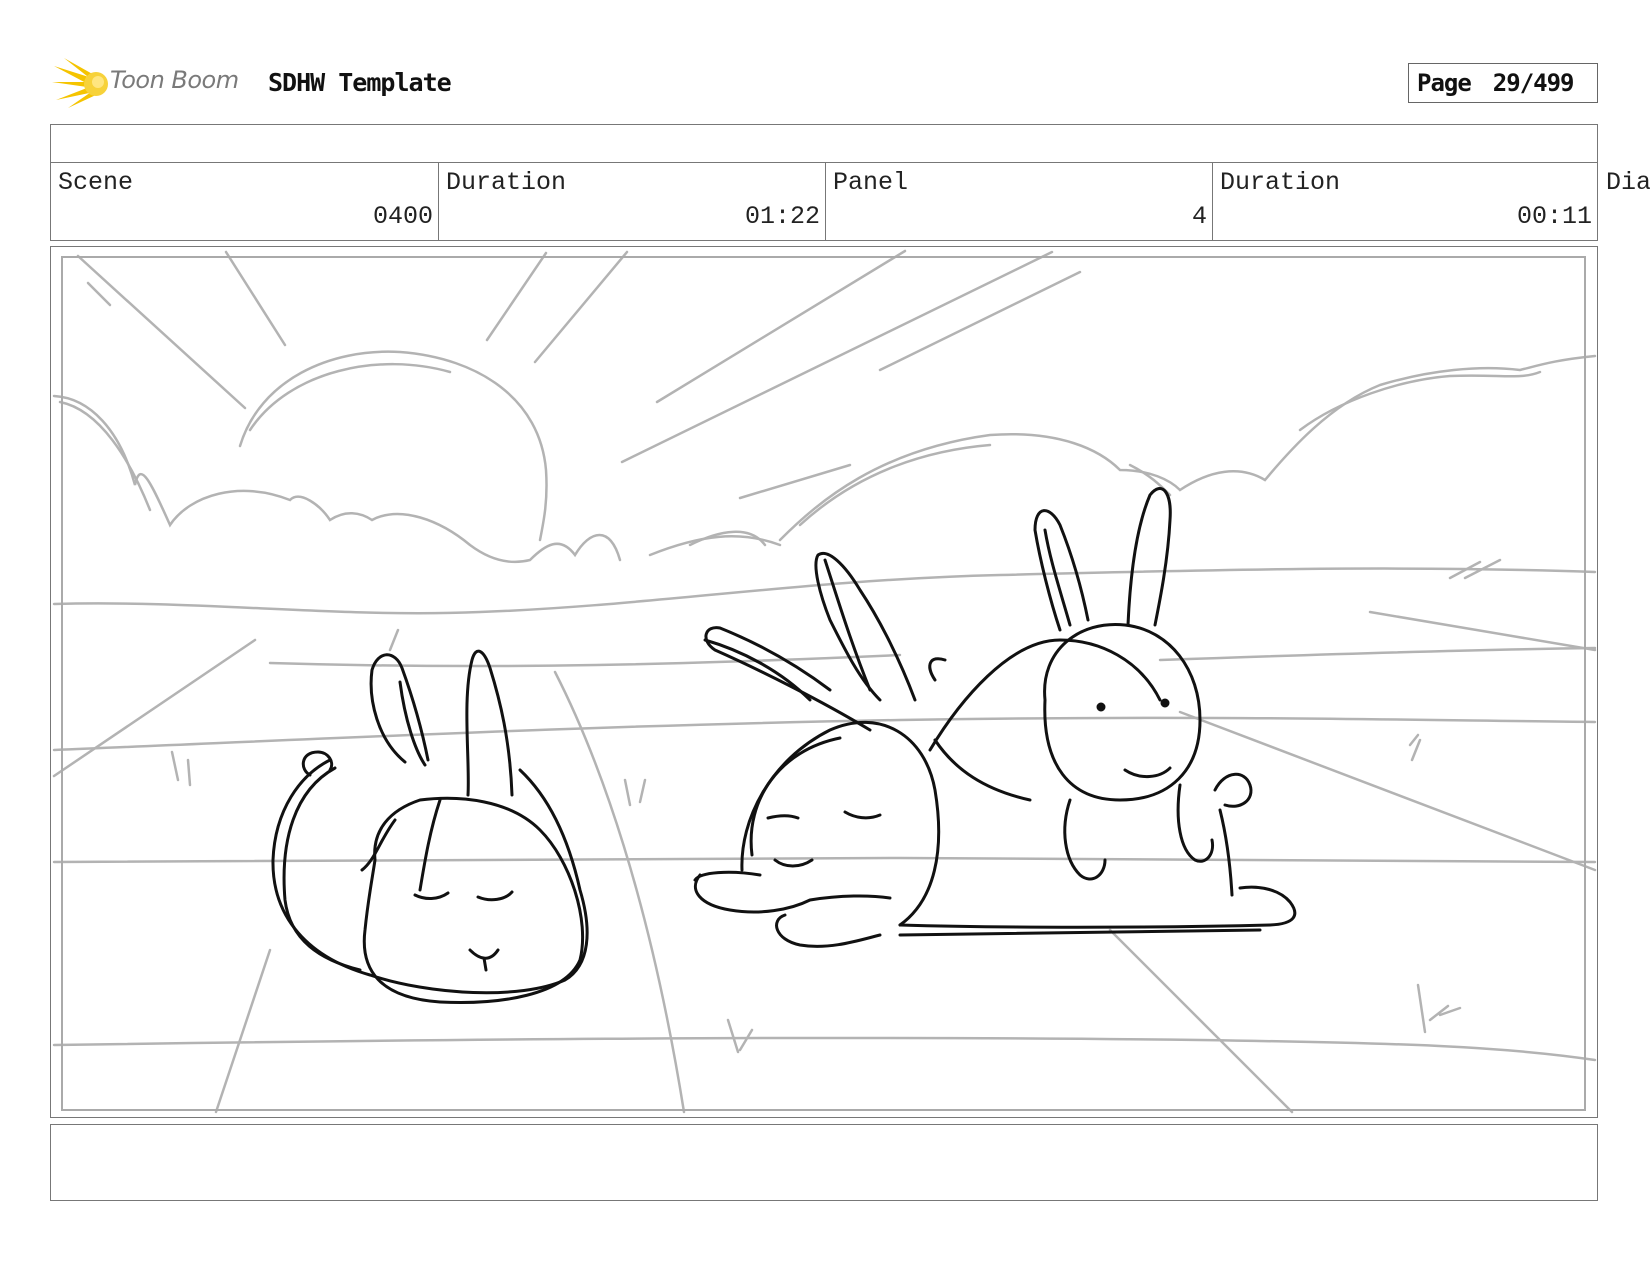  I want to click on lying-bunny, so click(995, 750).